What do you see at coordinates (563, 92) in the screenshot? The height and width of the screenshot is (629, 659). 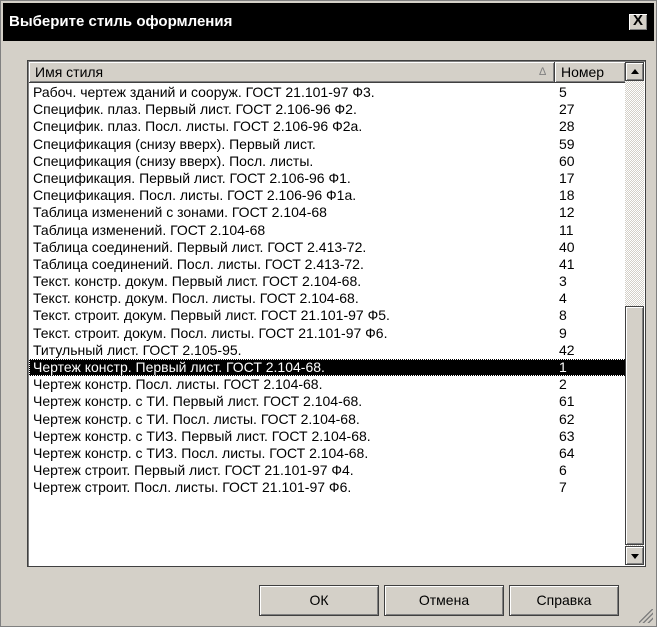 I see `style-number-cell: 5` at bounding box center [563, 92].